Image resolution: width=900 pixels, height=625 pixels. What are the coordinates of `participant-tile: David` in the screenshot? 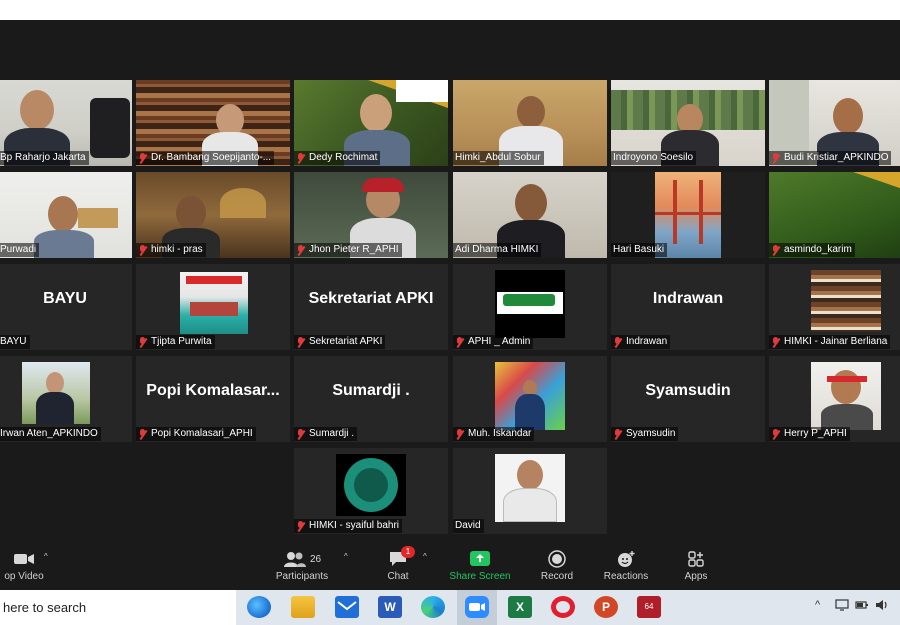 It's located at (530, 491).